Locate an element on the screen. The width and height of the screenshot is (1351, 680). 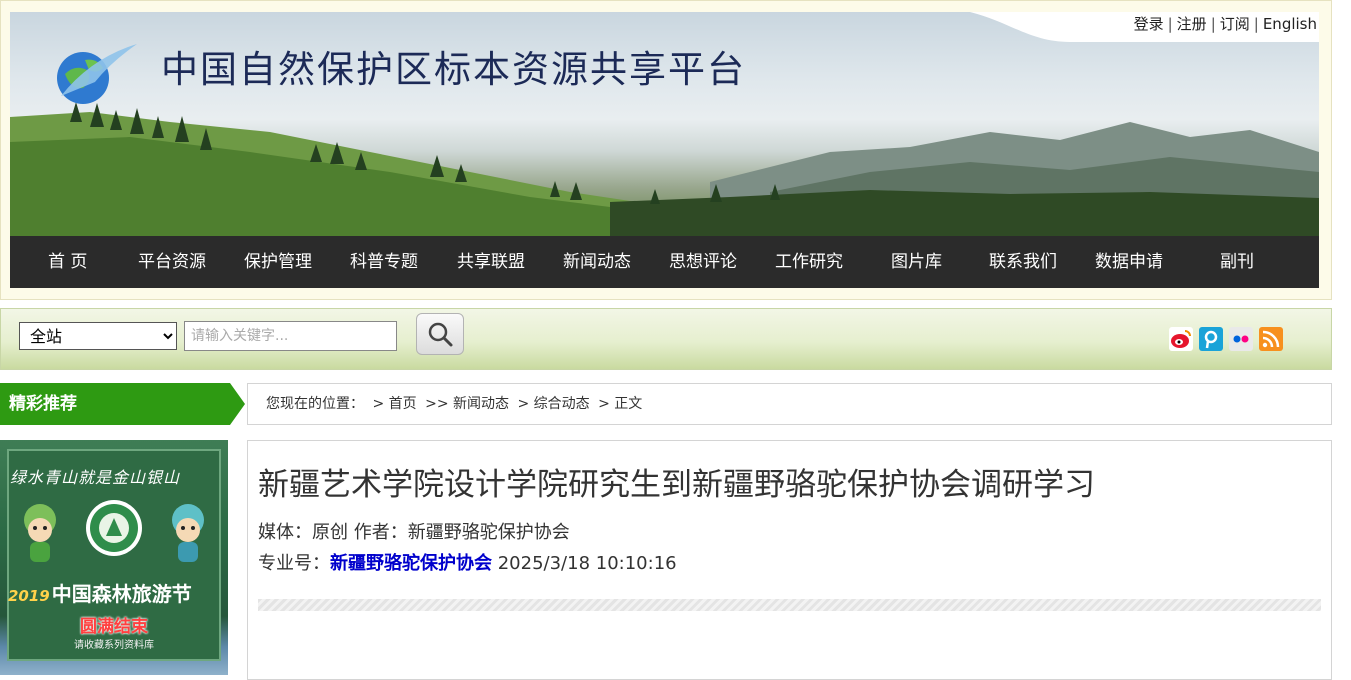
nav-item-research: 工作研究 is located at coordinates (809, 262).